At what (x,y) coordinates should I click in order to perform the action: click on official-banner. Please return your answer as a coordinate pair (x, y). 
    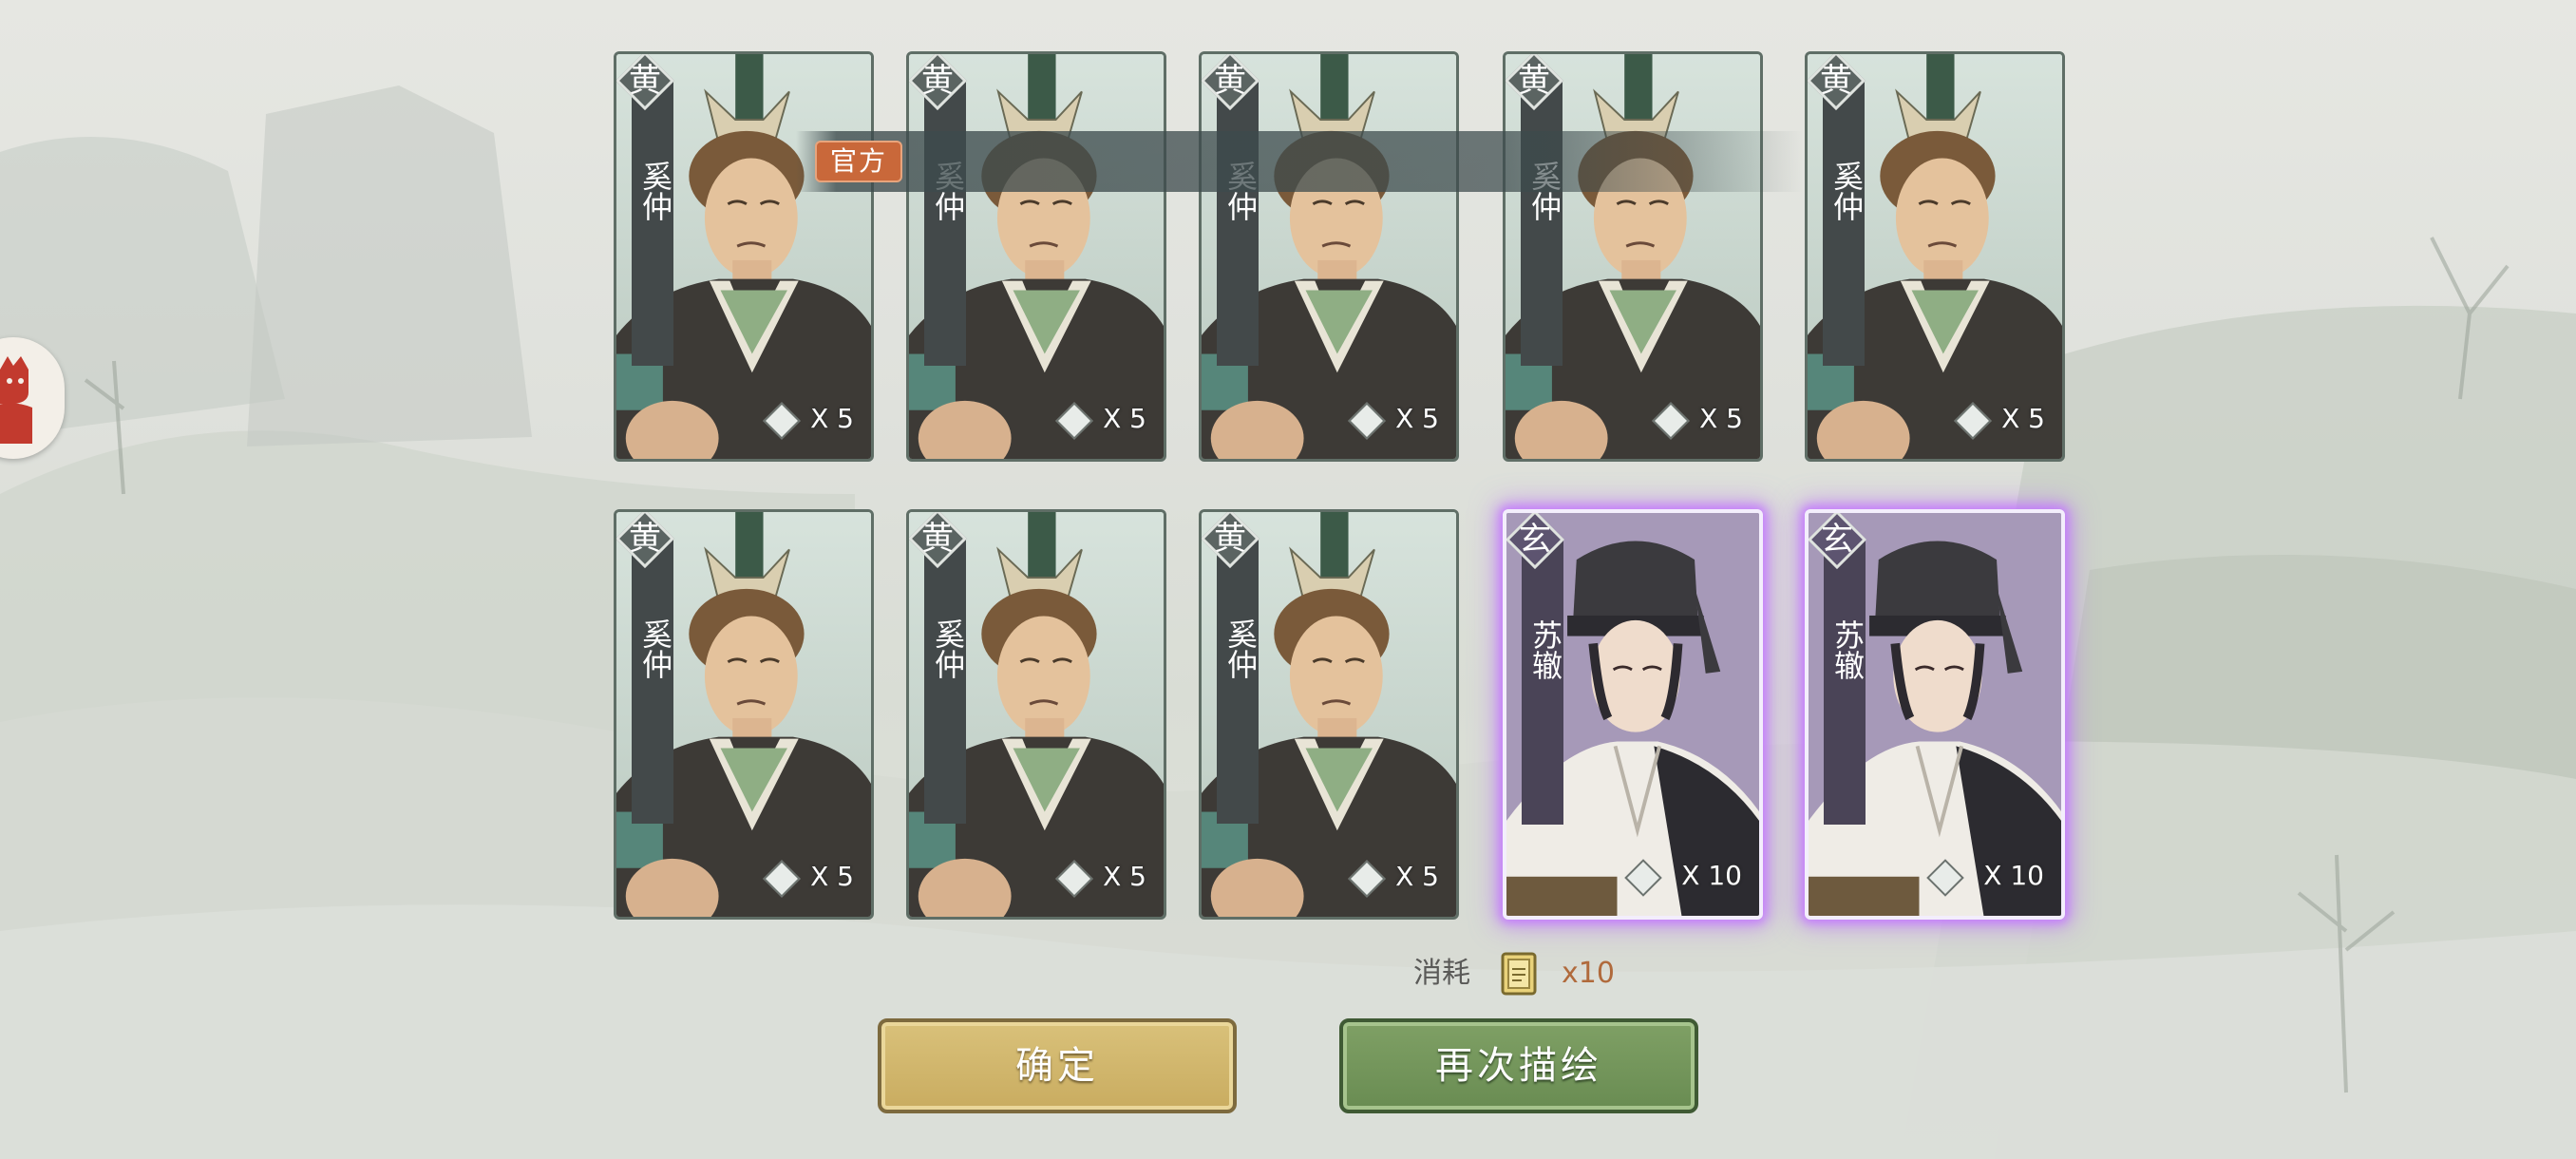
    Looking at the image, I should click on (1299, 161).